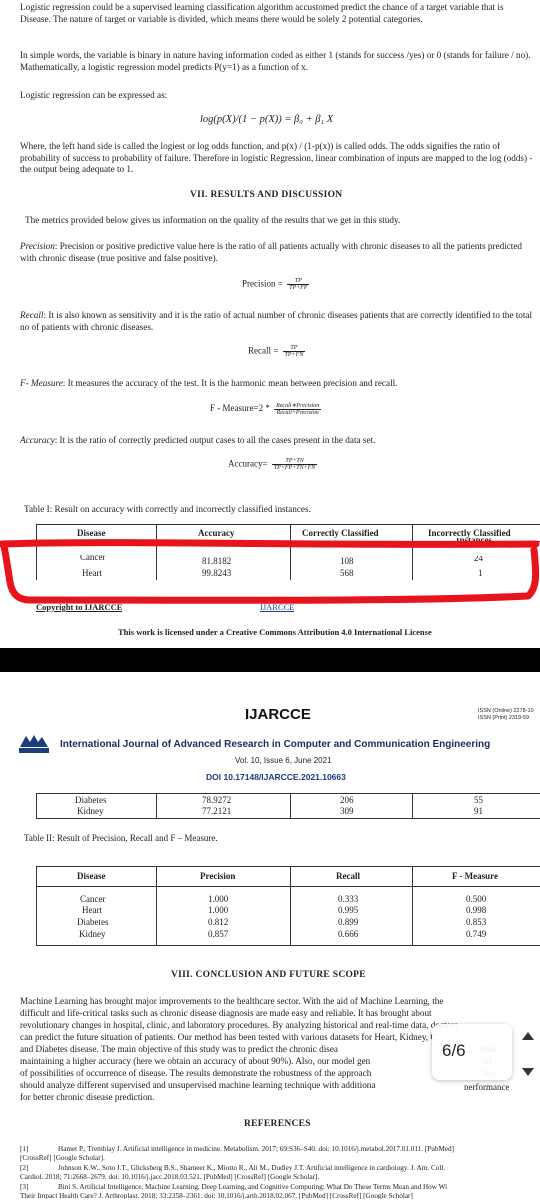  What do you see at coordinates (527, 1071) in the screenshot?
I see `page-down-button` at bounding box center [527, 1071].